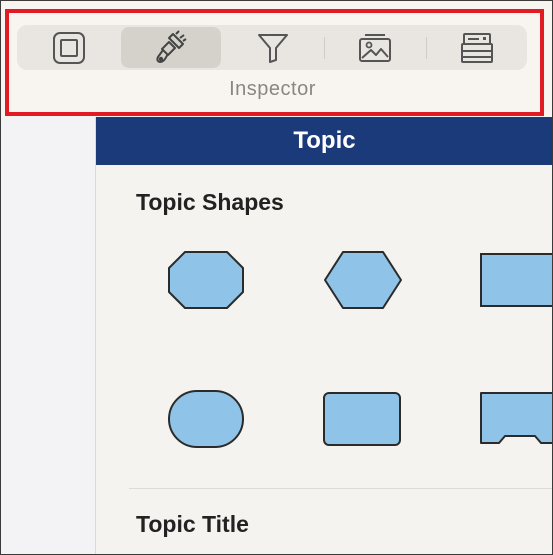 The image size is (553, 555). Describe the element at coordinates (206, 280) in the screenshot. I see `shape-octagon` at that location.